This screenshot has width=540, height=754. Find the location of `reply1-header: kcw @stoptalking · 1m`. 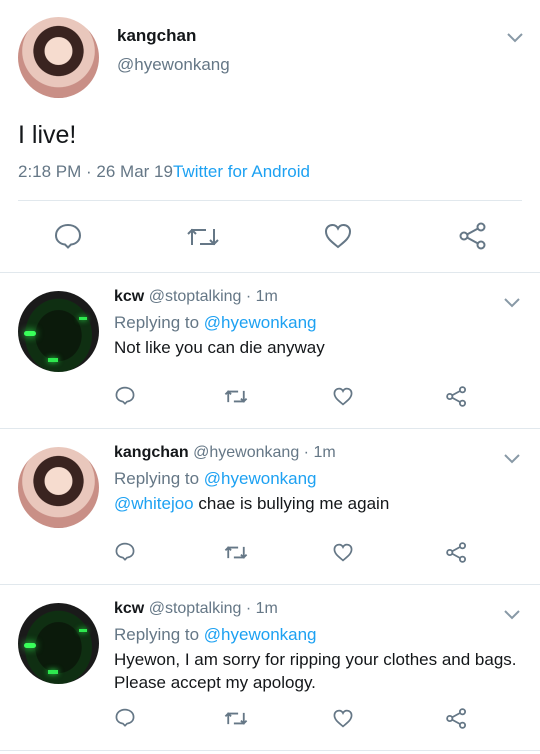

reply1-header: kcw @stoptalking · 1m is located at coordinates (196, 297).